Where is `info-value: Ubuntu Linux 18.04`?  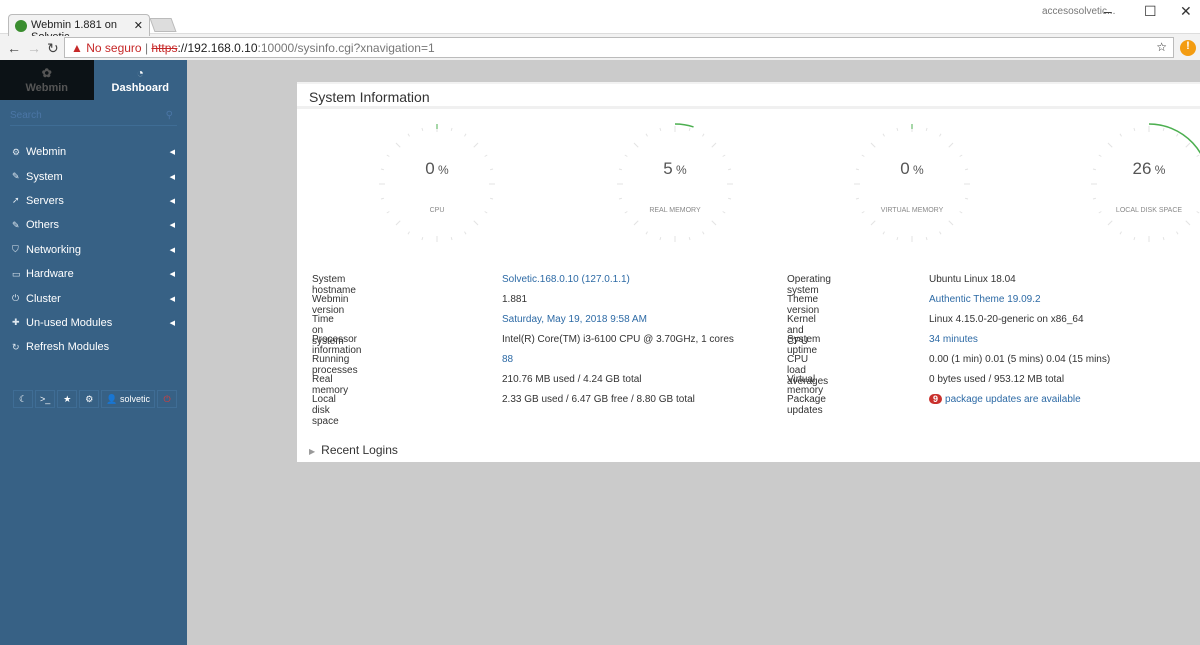
info-value: Ubuntu Linux 18.04 is located at coordinates (972, 279).